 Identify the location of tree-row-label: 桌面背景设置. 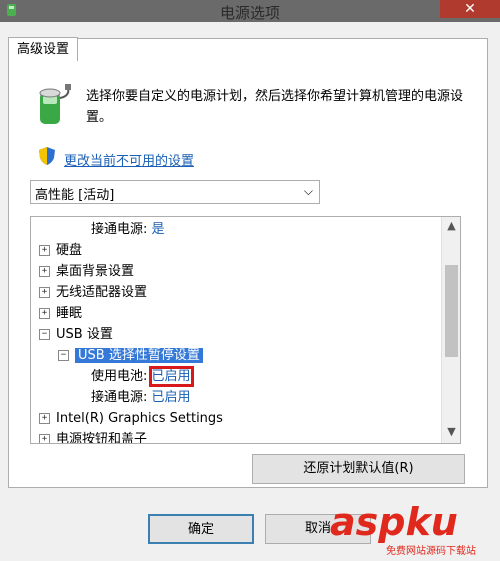
(95, 271).